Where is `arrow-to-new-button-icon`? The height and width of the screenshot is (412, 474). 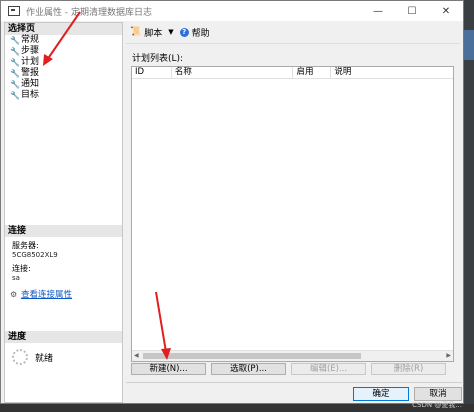
arrow-to-new-button-icon is located at coordinates (163, 325).